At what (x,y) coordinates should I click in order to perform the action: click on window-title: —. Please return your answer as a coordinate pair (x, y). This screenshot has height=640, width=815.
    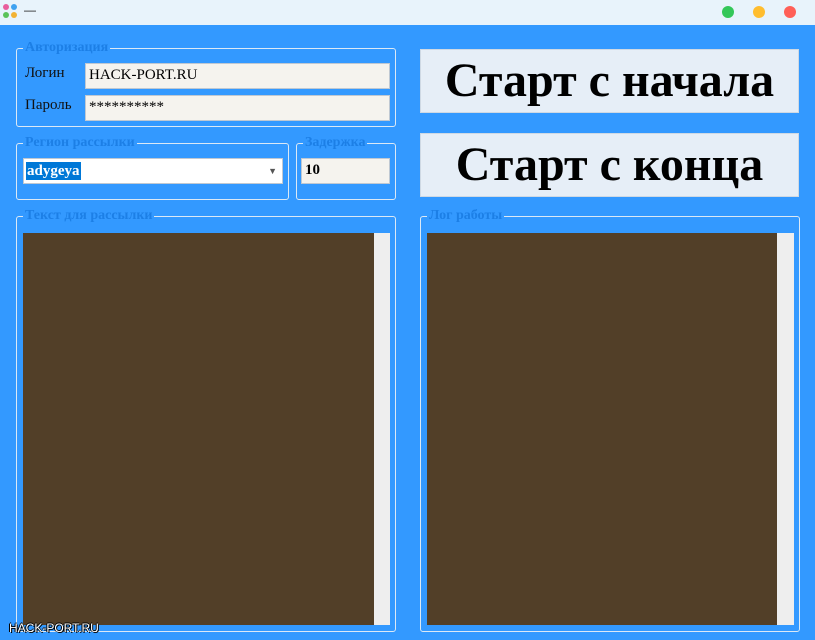
    Looking at the image, I should click on (30, 10).